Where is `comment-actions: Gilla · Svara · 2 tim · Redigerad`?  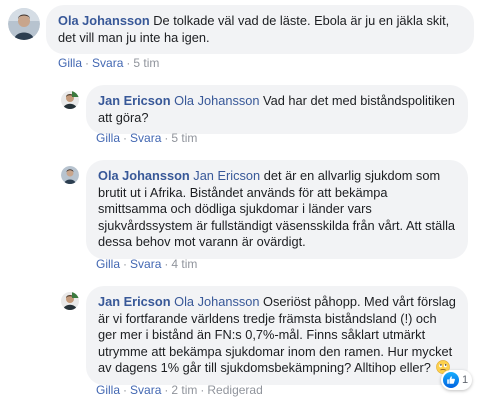
comment-actions: Gilla · Svara · 2 tim · Redigerad is located at coordinates (179, 390).